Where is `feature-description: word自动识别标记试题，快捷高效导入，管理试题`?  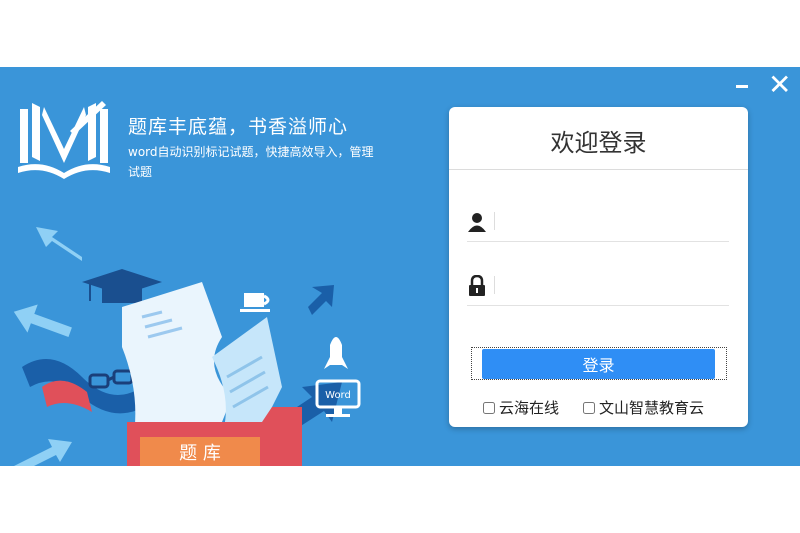
feature-description: word自动识别标记试题，快捷高效导入，管理试题 is located at coordinates (251, 162).